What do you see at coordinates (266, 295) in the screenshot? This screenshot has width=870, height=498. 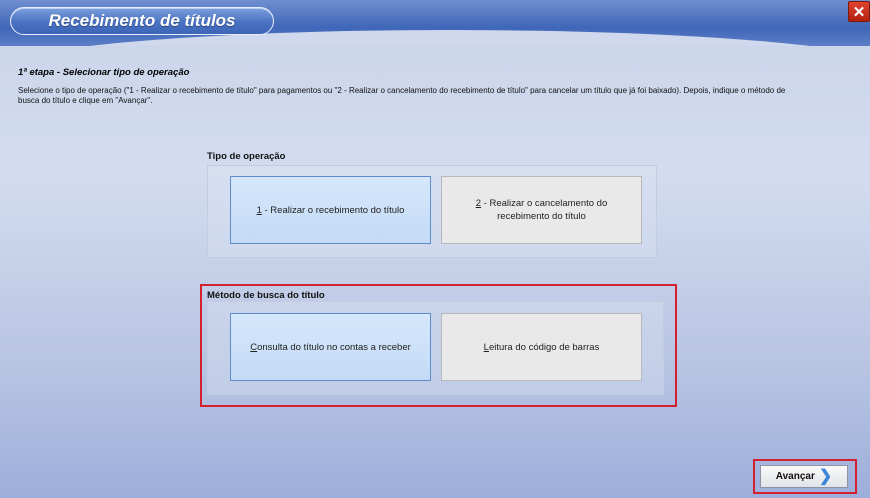 I see `search-group-label: Método de busca do título` at bounding box center [266, 295].